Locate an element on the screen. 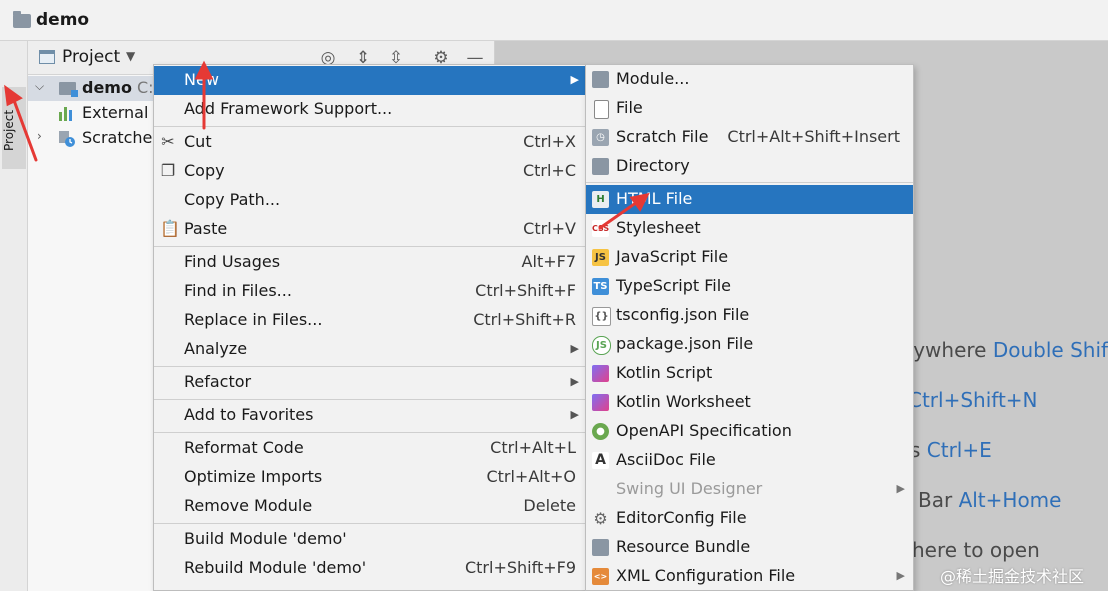 This screenshot has width=1108, height=591. menu-item-remove-module: Remove Module Delete is located at coordinates (369, 506).